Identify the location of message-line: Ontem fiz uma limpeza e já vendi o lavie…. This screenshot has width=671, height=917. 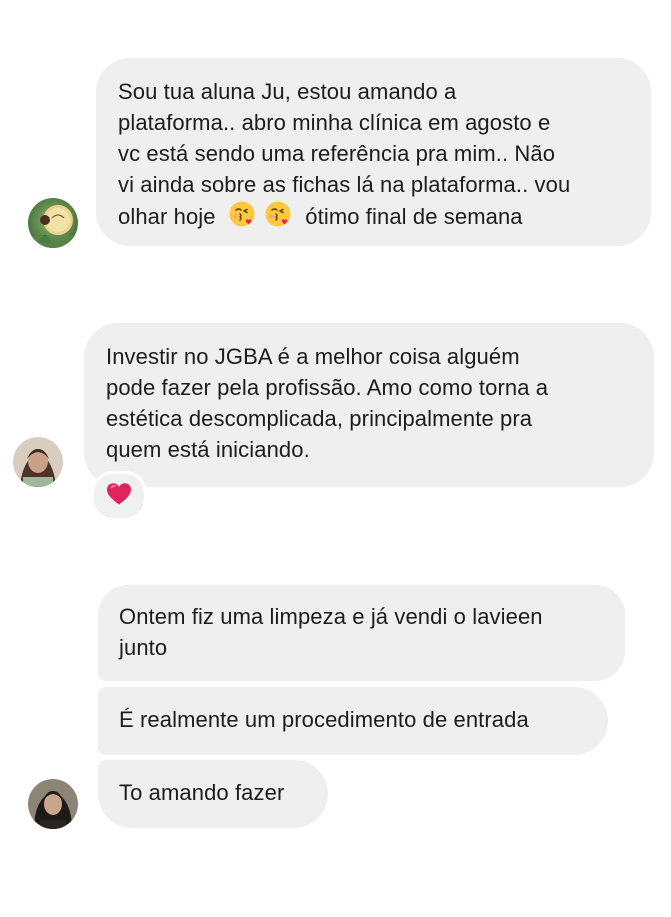
(331, 616).